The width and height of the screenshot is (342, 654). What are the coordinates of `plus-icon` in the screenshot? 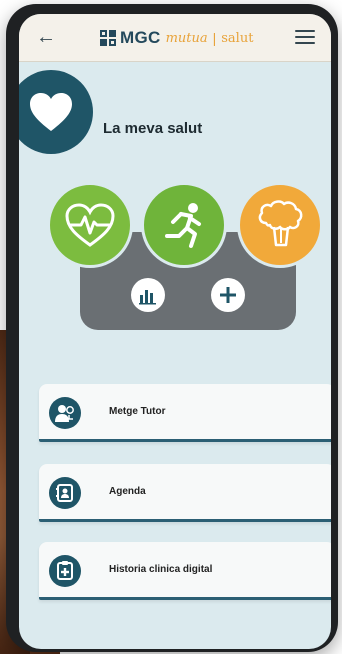 It's located at (228, 295).